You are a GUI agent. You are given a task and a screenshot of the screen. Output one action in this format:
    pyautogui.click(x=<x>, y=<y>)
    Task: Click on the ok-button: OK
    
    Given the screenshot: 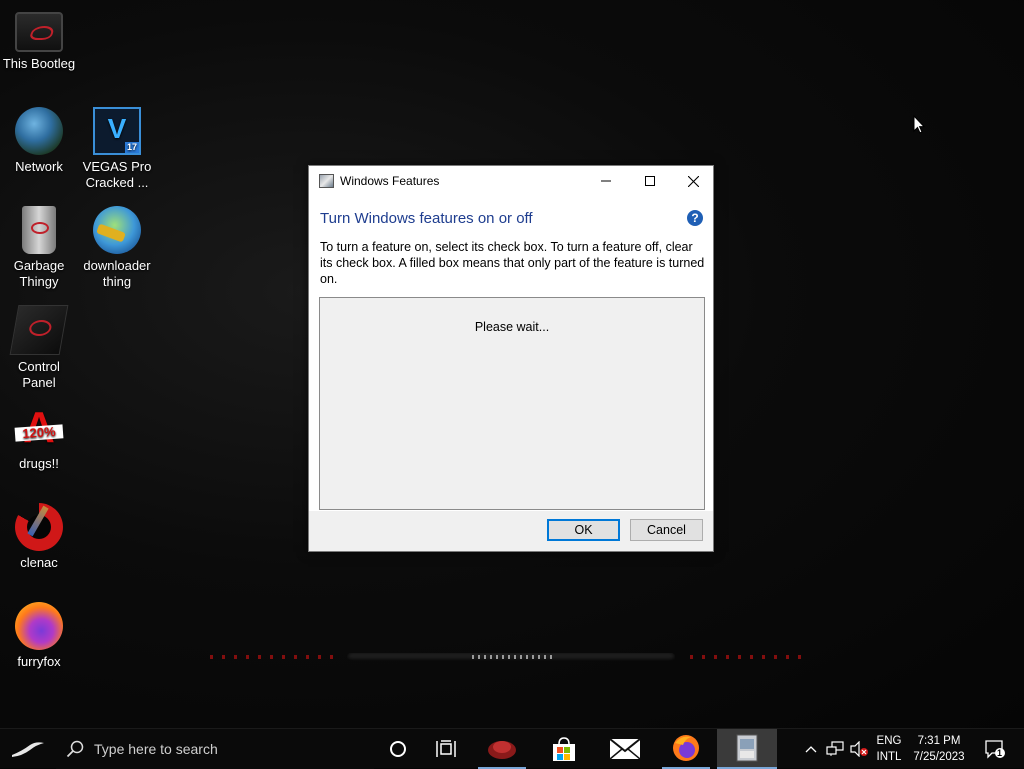 What is the action you would take?
    pyautogui.click(x=583, y=530)
    